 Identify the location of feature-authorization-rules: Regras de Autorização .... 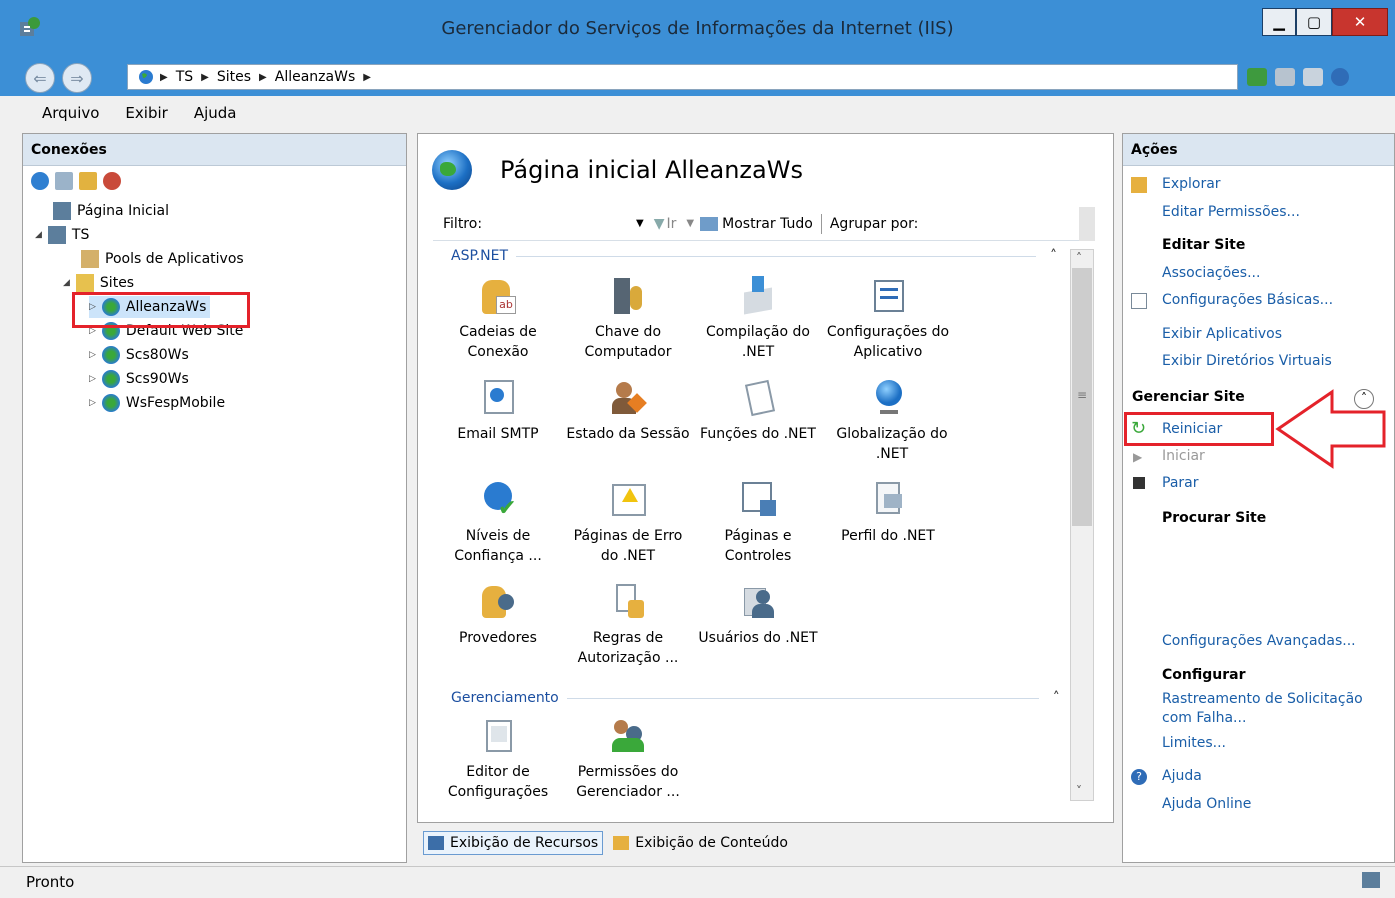
(628, 625).